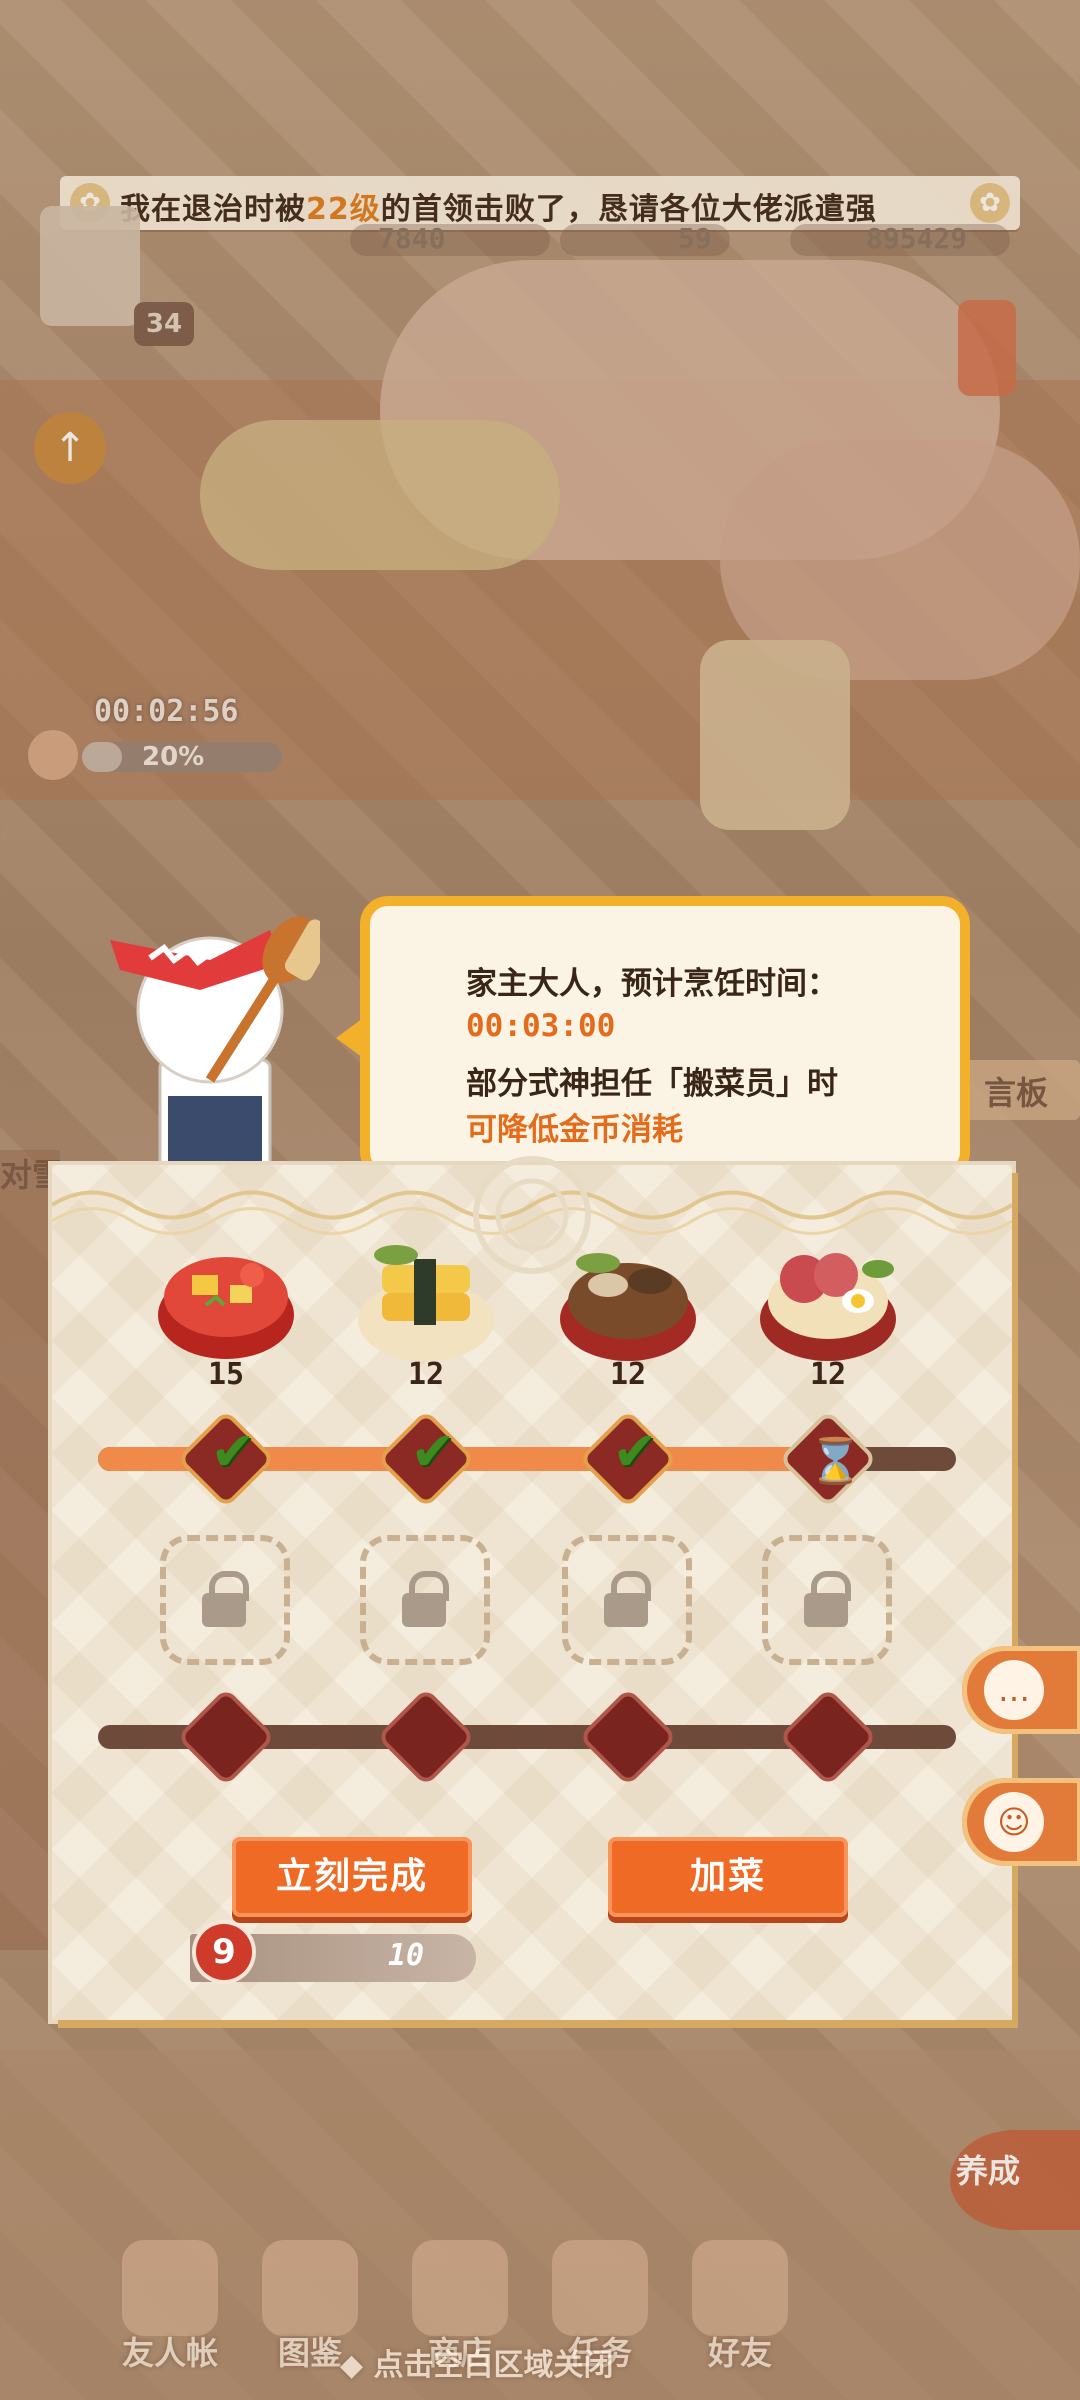 The height and width of the screenshot is (2400, 1080). Describe the element at coordinates (835, 1461) in the screenshot. I see `cooking-spinner-icon: ⌛` at that location.